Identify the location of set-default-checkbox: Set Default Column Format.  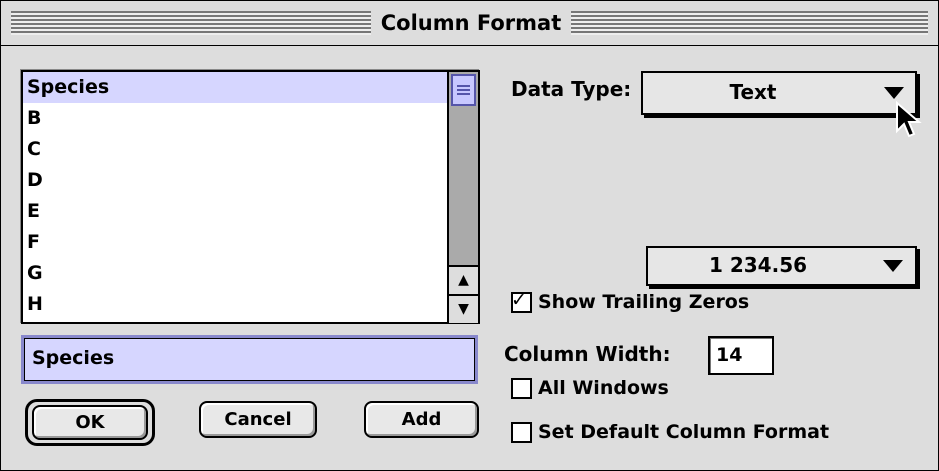
(670, 432).